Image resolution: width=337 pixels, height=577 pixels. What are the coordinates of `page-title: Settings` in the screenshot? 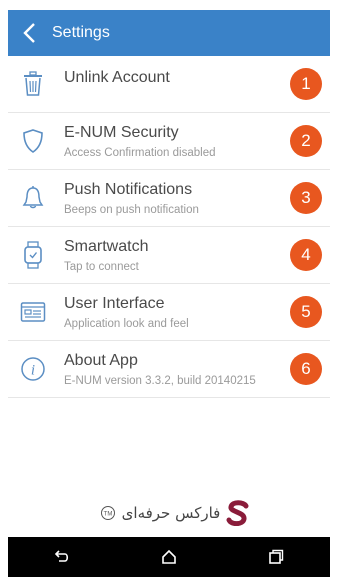 It's located at (81, 32).